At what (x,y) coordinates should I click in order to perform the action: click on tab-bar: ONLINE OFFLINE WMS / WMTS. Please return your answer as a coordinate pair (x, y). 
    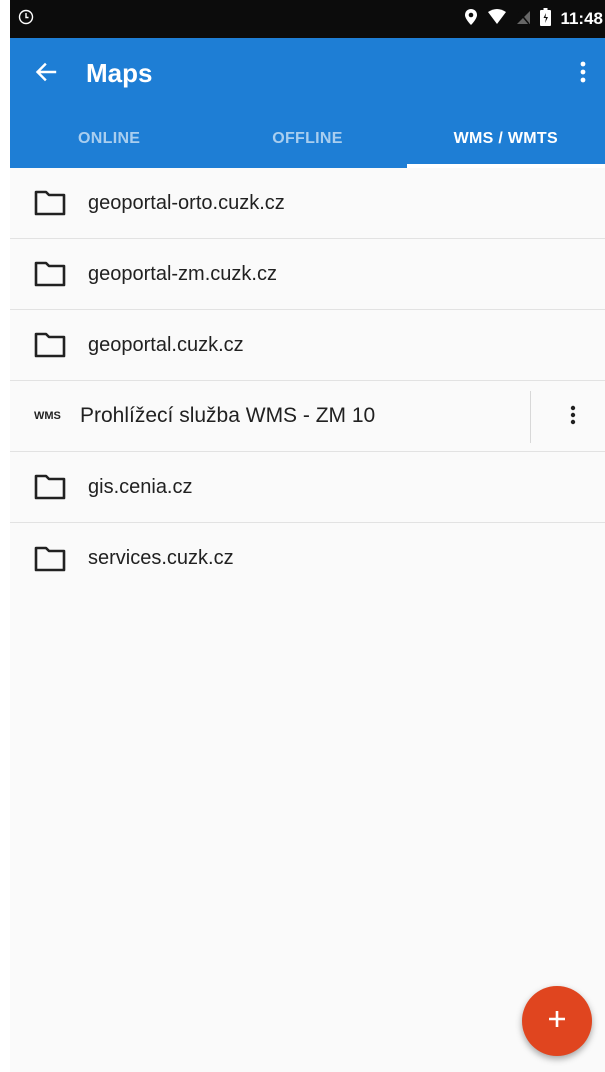
    Looking at the image, I should click on (307, 139).